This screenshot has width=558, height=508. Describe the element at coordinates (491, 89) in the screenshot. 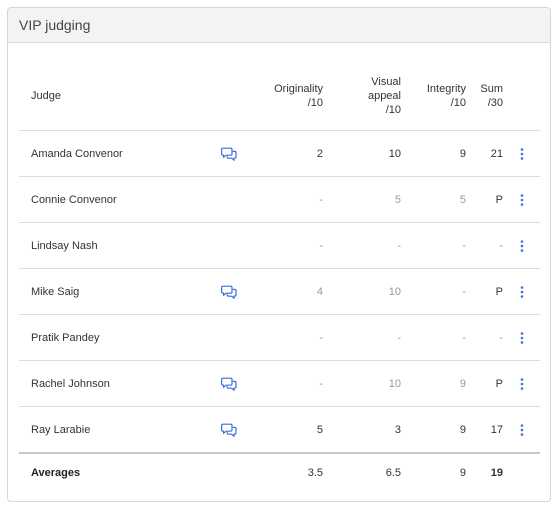

I see `header-sum-line1: Sum` at that location.